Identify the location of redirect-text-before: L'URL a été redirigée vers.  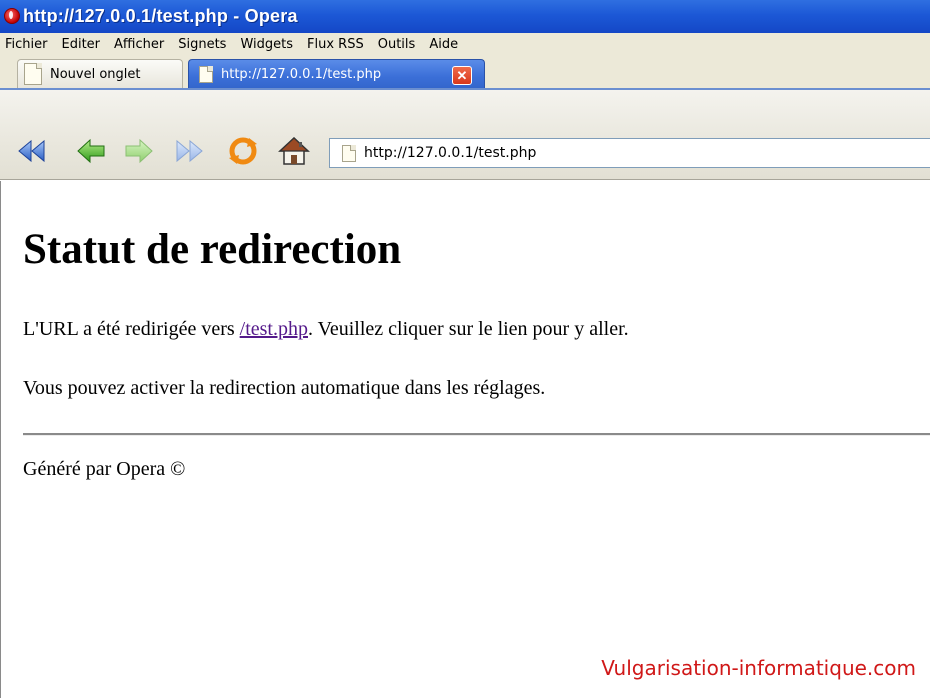
(131, 329).